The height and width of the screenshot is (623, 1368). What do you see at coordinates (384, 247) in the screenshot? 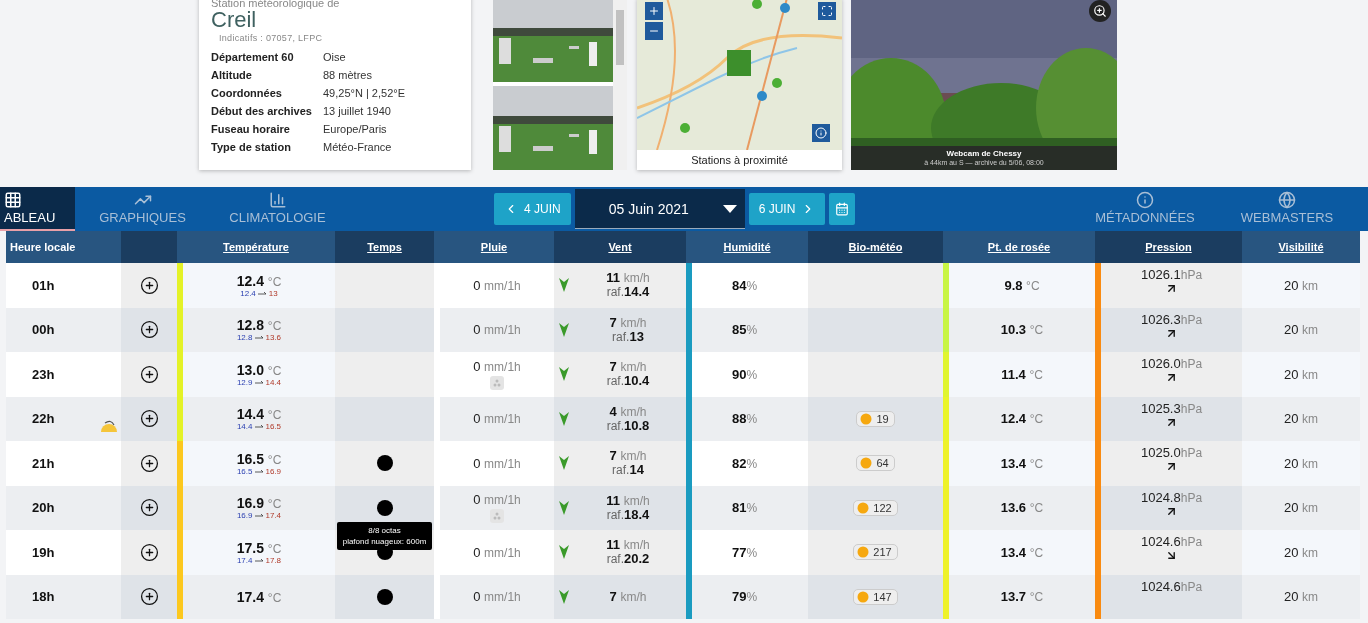
I see `column-header: Temps` at bounding box center [384, 247].